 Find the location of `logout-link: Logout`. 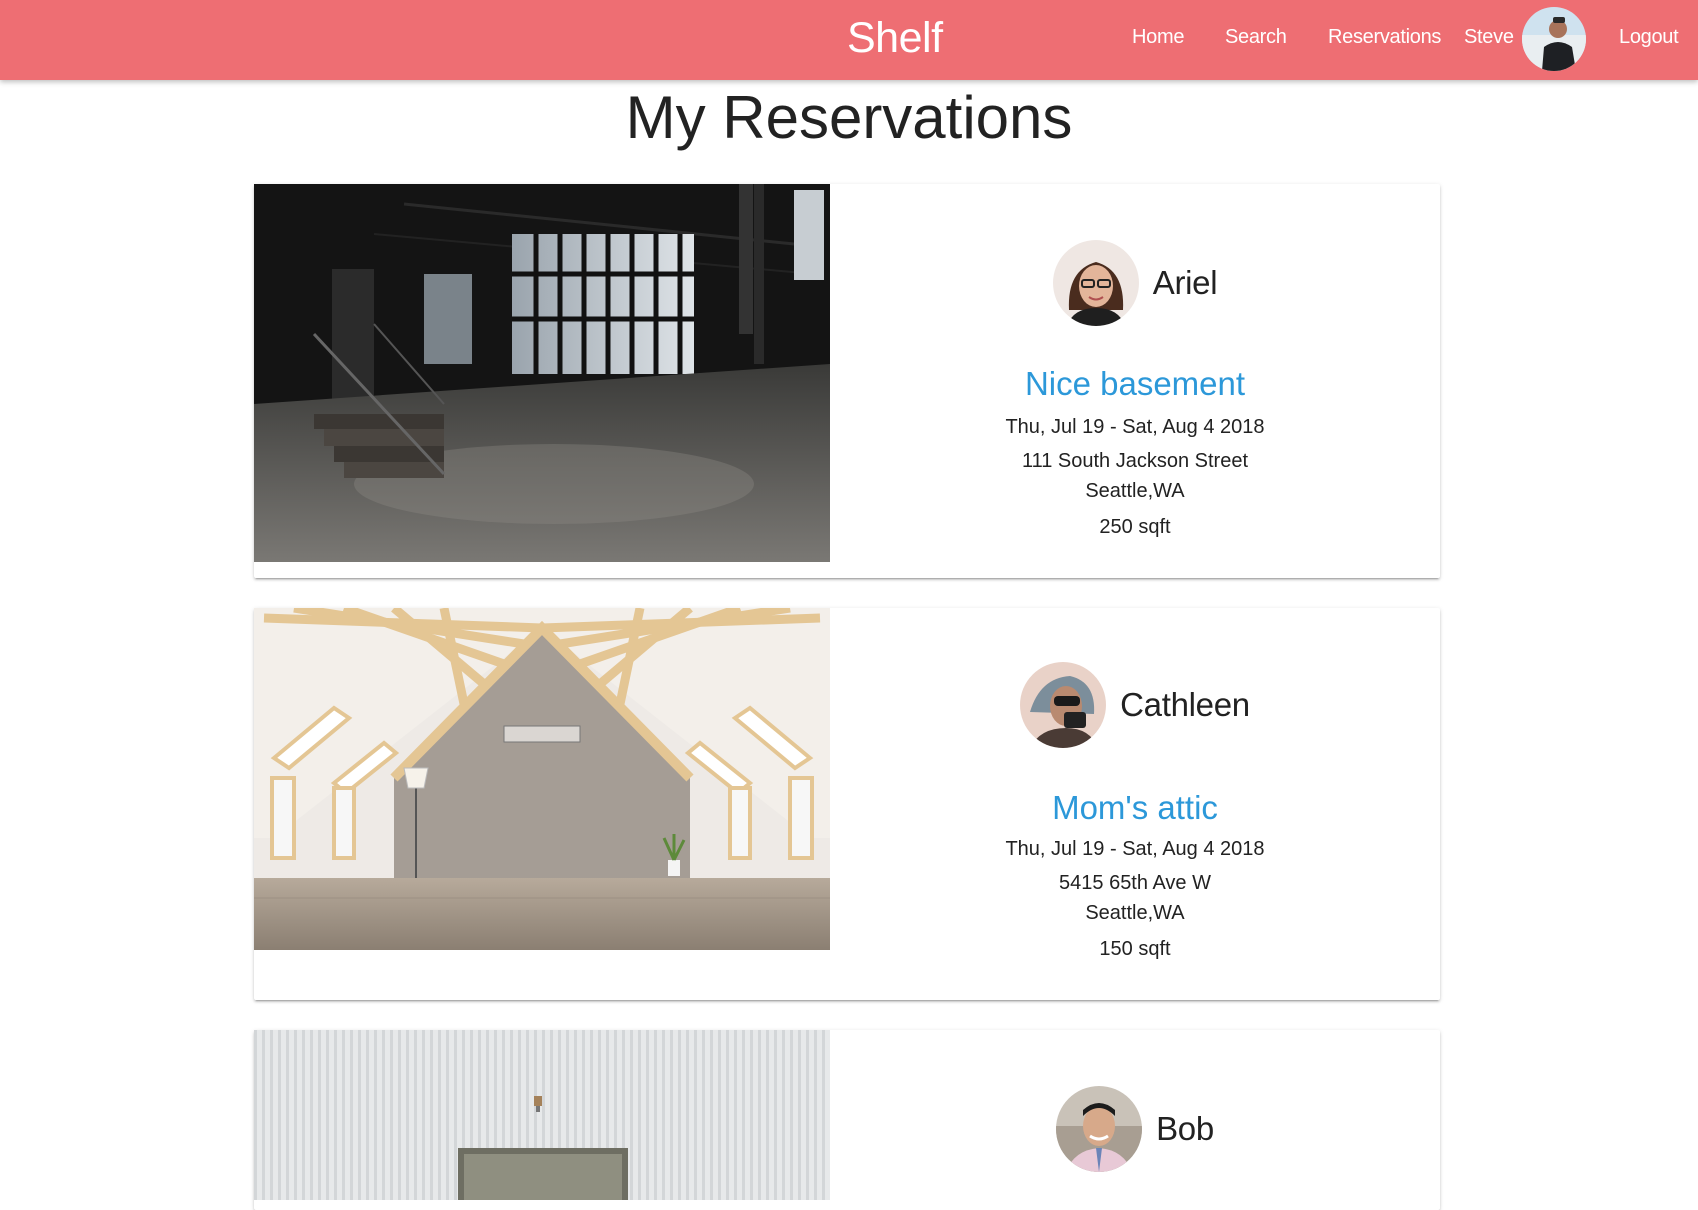

logout-link: Logout is located at coordinates (1649, 37).